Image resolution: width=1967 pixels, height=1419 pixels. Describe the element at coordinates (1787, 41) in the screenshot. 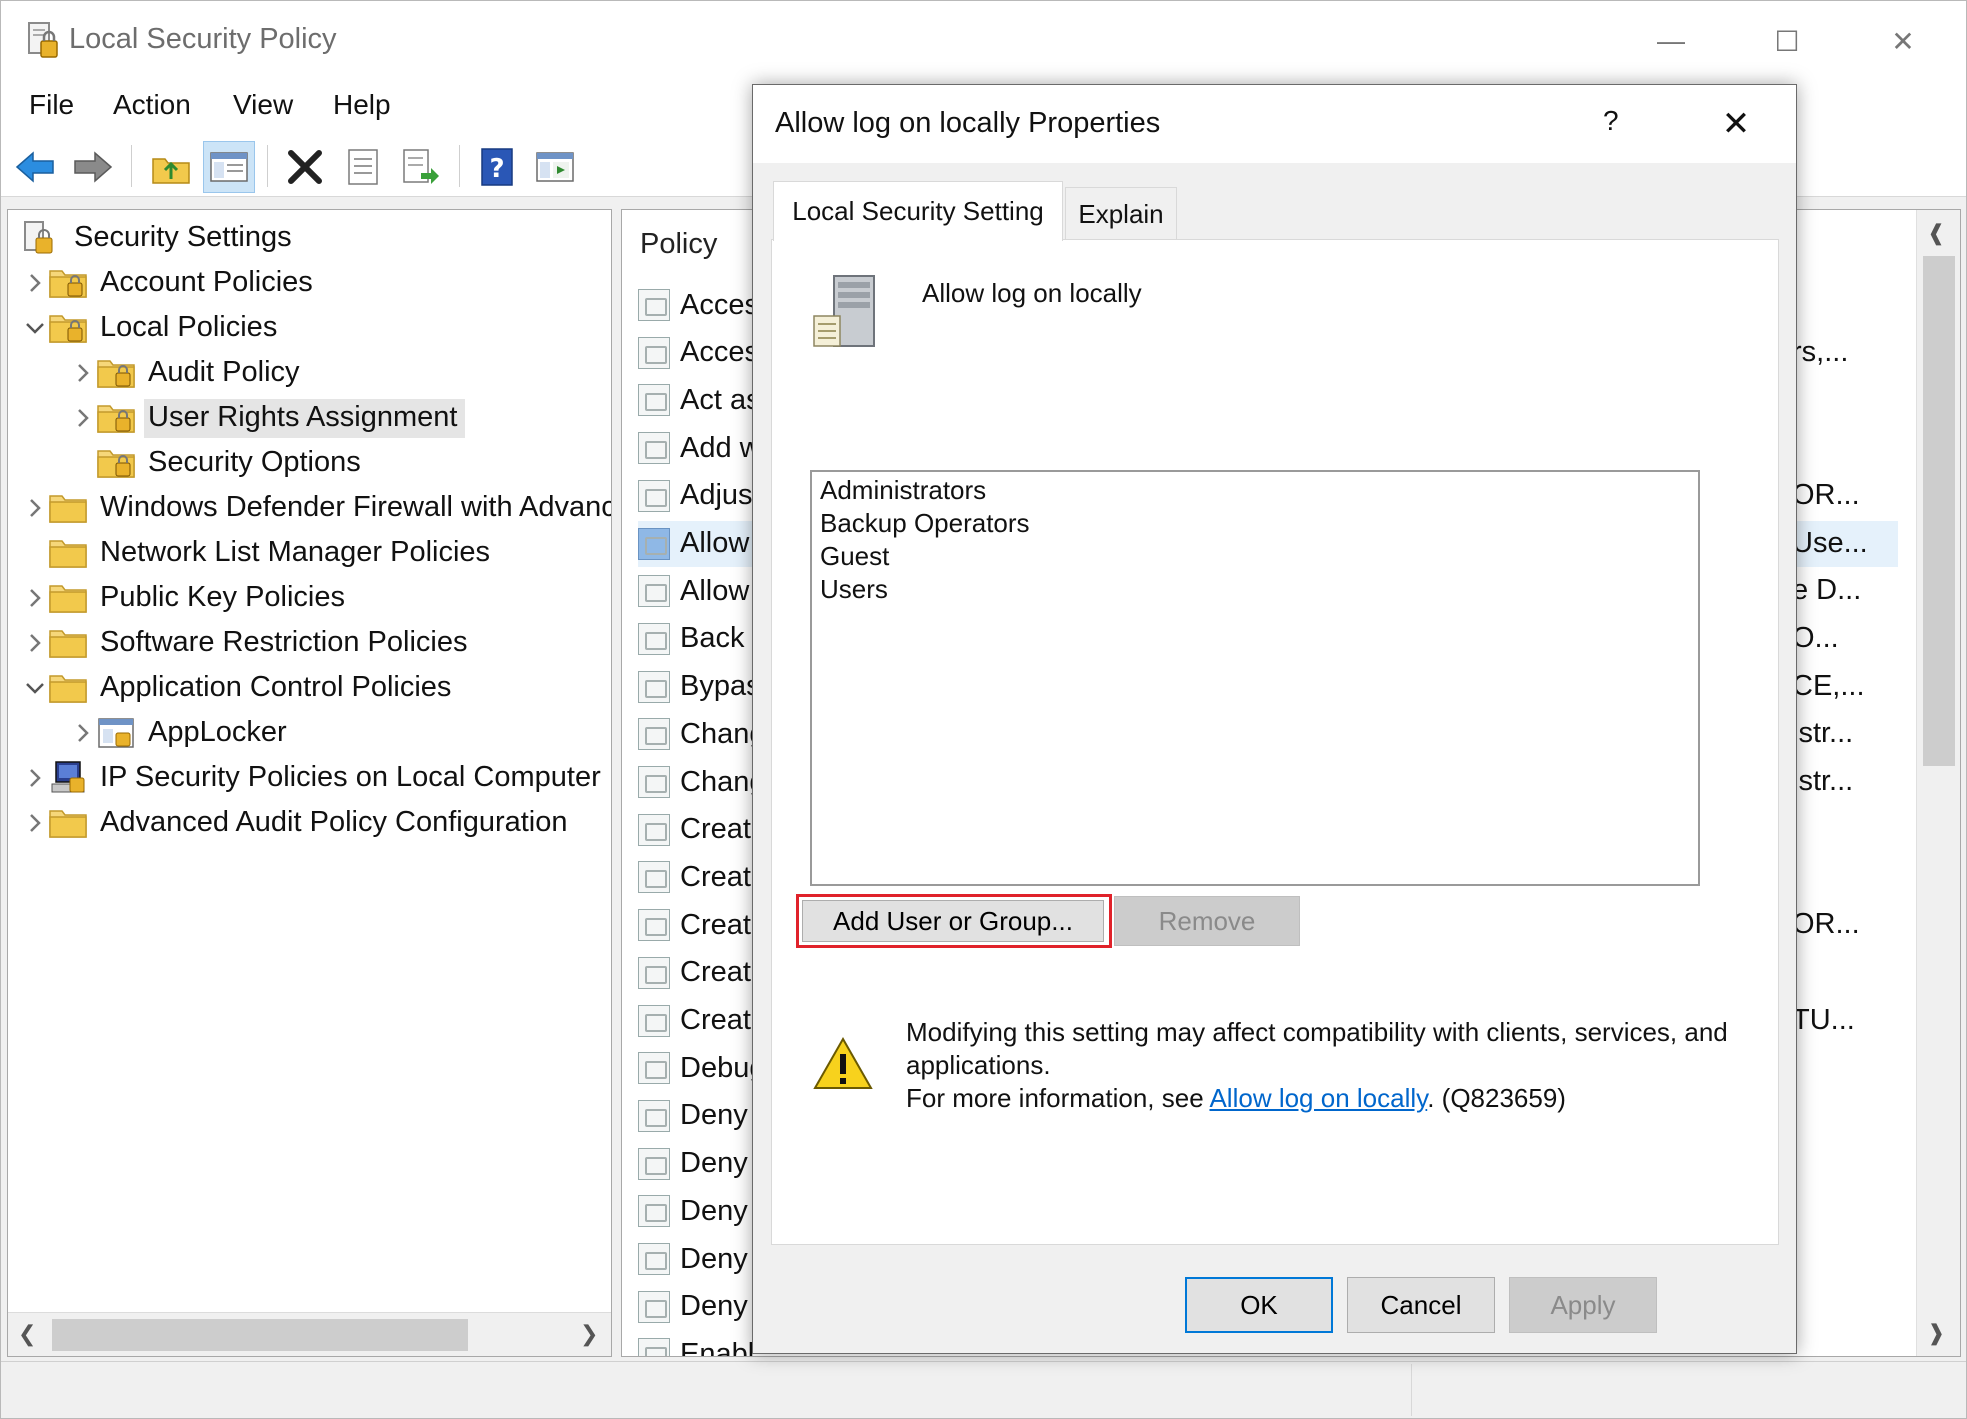

I see `maximize-button: ☐` at that location.